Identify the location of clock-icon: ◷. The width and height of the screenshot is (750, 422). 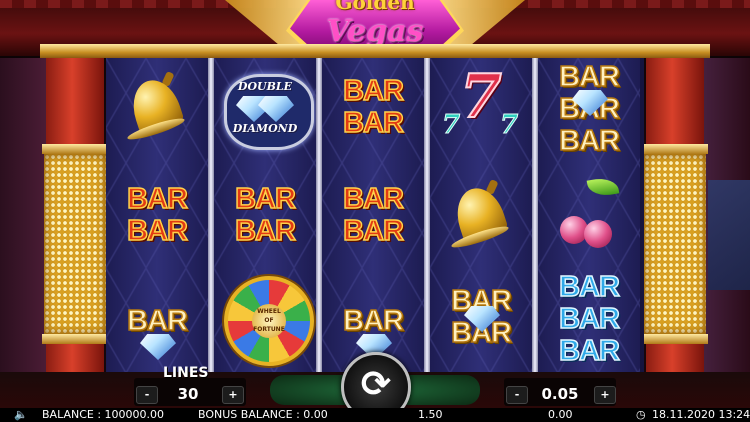
(641, 414).